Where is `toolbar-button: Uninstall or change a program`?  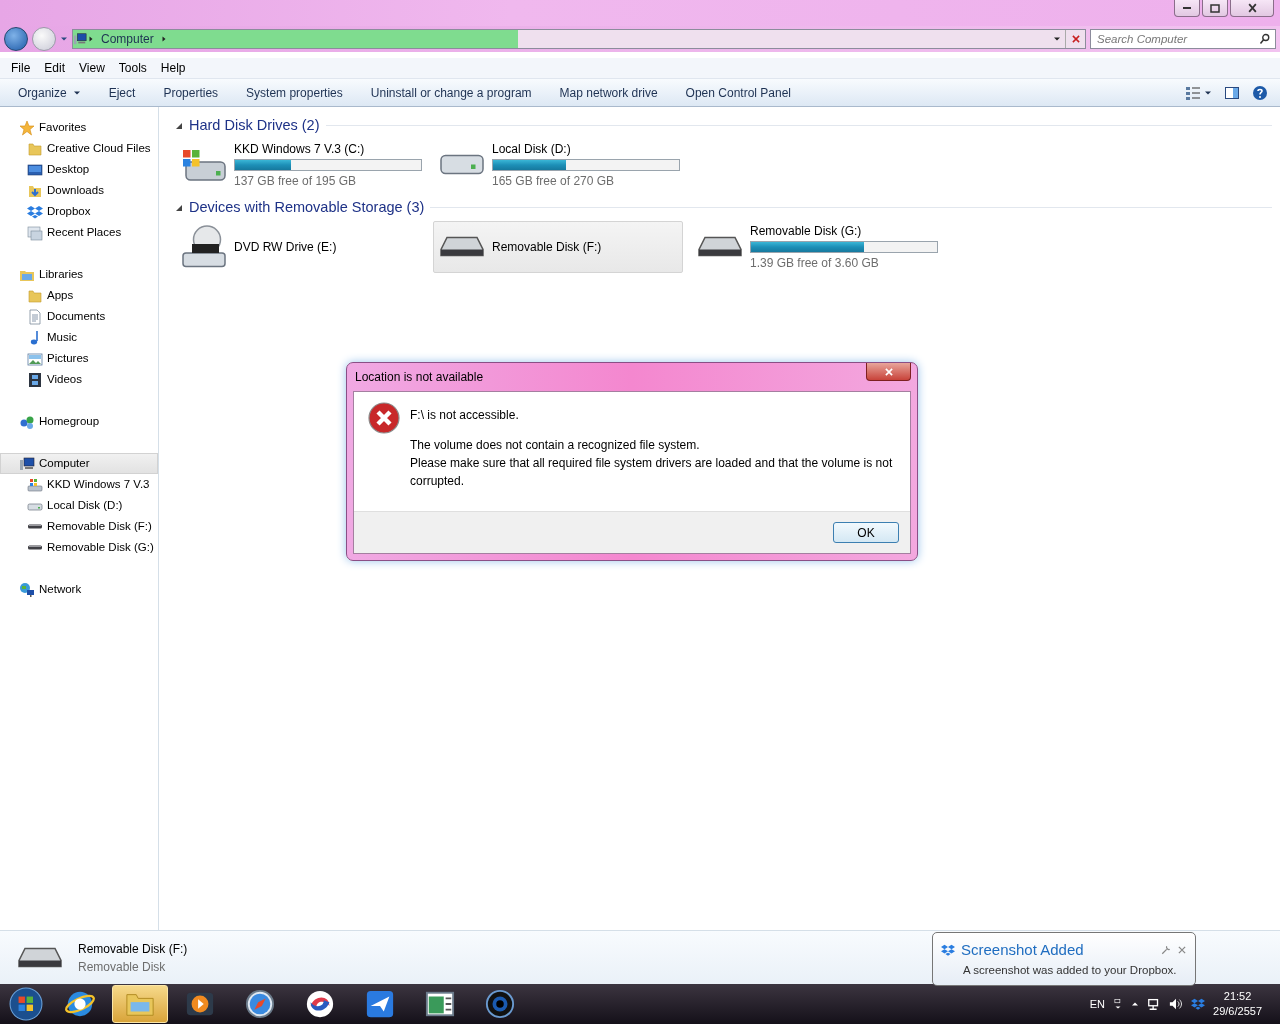 toolbar-button: Uninstall or change a program is located at coordinates (451, 92).